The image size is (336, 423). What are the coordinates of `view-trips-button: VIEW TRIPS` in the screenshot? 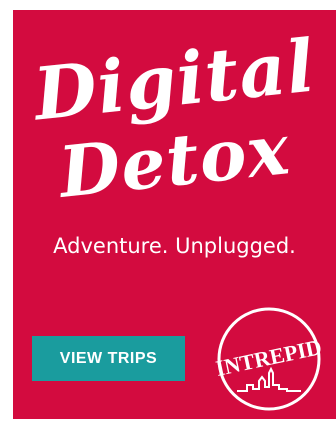 It's located at (108, 358).